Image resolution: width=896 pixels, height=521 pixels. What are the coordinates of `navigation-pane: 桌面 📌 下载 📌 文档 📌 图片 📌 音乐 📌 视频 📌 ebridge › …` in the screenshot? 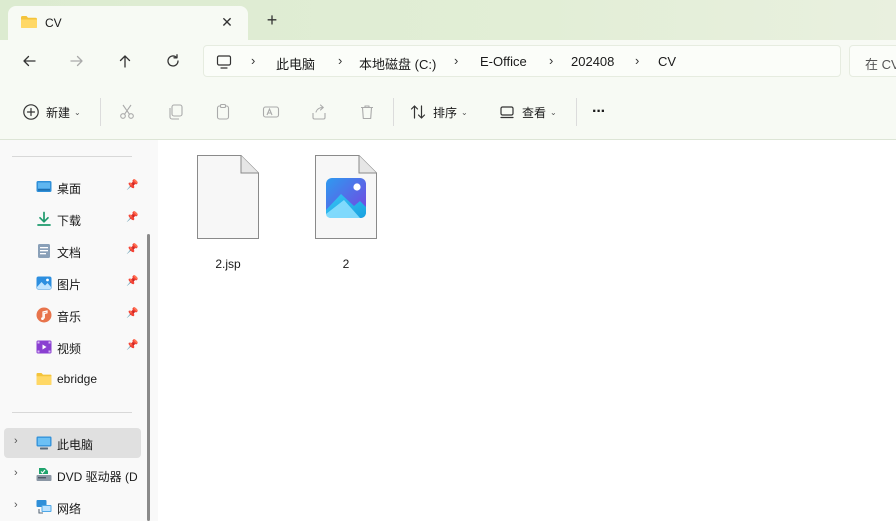 It's located at (79, 330).